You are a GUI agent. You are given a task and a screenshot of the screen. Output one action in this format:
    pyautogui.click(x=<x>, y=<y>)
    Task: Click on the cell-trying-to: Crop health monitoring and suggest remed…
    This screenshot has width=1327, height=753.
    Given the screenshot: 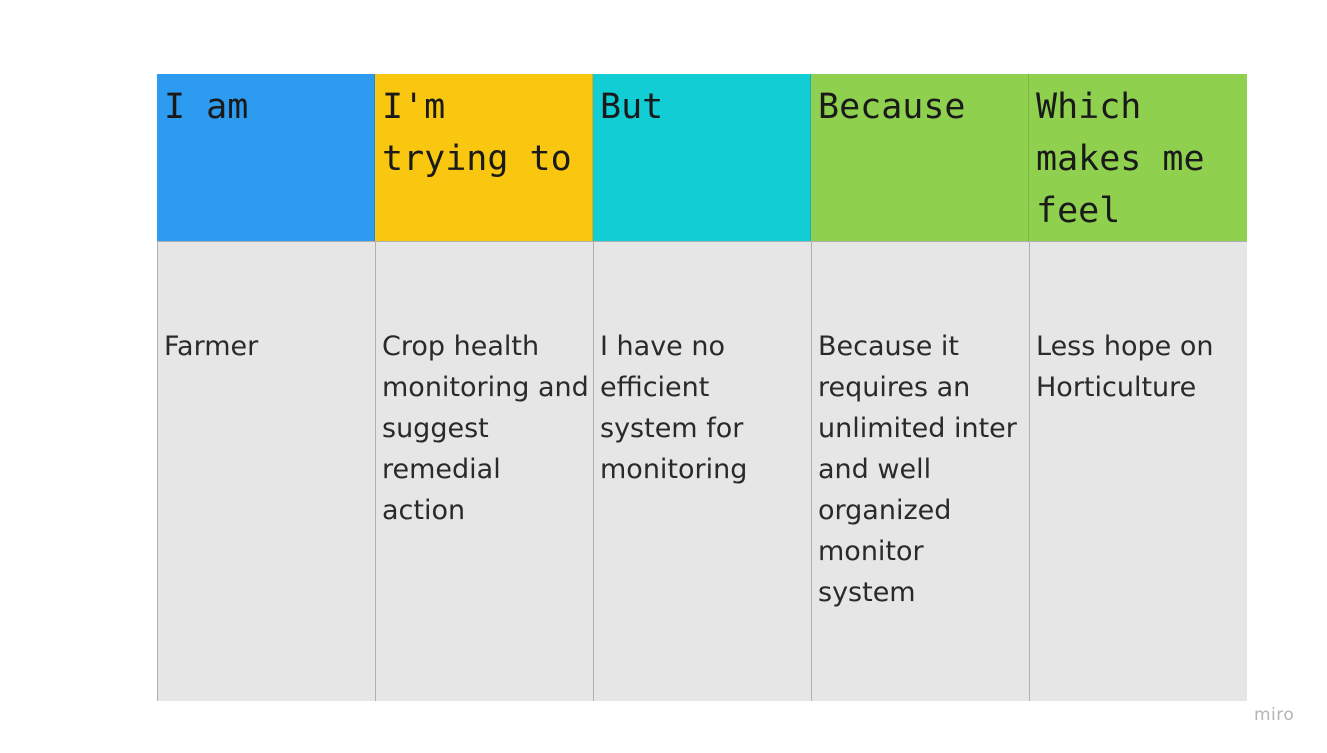 What is the action you would take?
    pyautogui.click(x=484, y=471)
    